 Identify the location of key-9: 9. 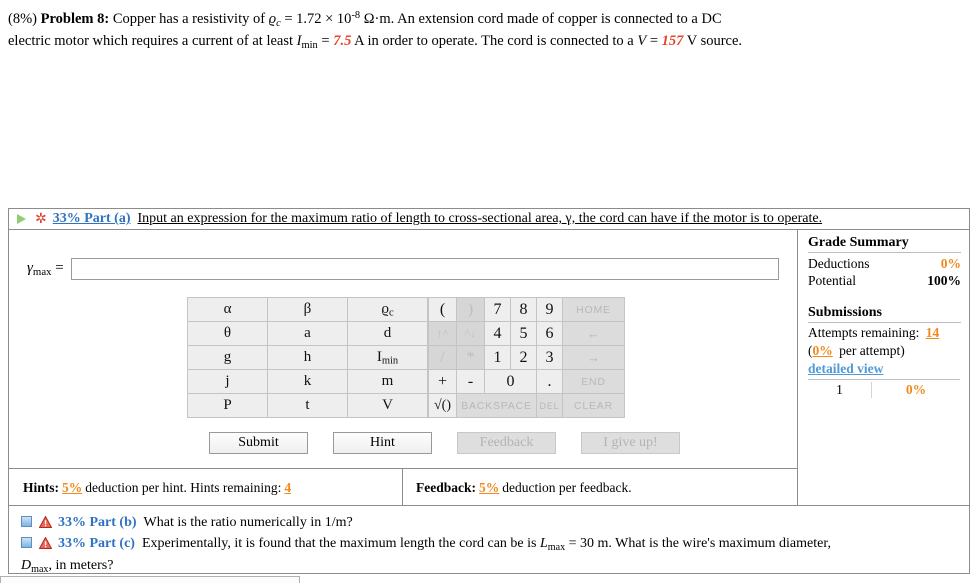
(549, 309).